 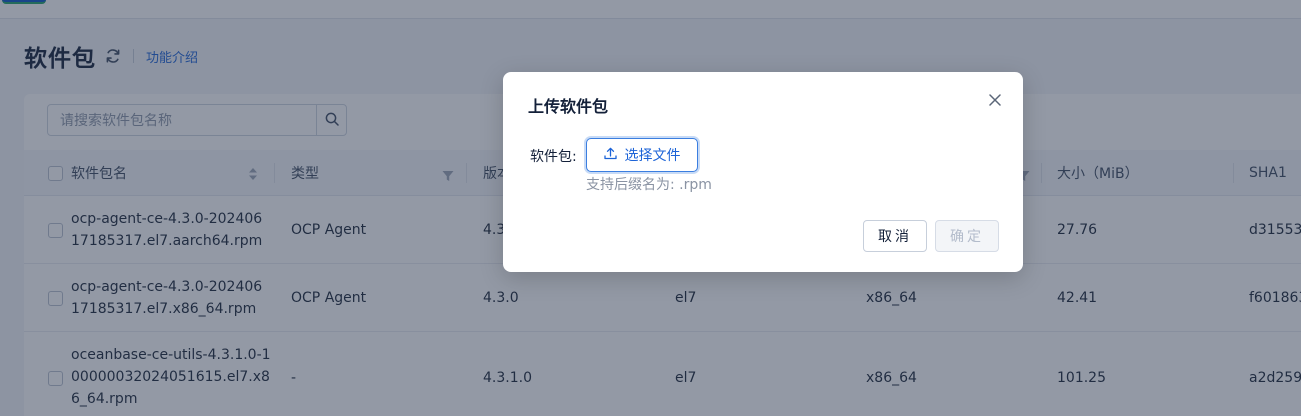 I want to click on select-file-button: 选择文件, so click(x=642, y=155).